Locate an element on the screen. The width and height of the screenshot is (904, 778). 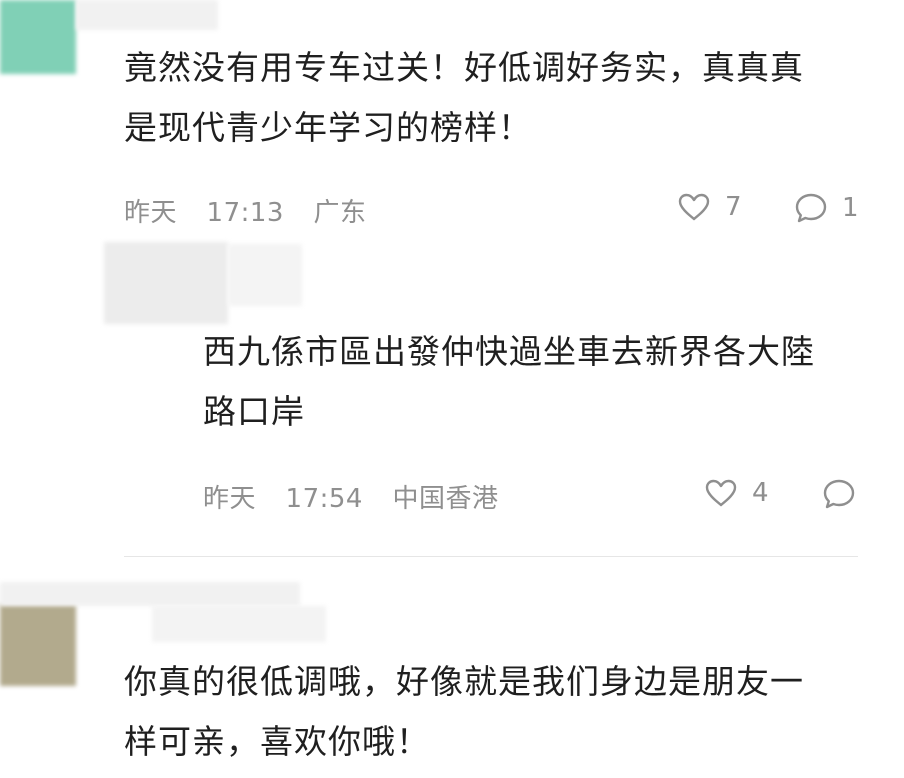
comment-line: 是现代青少年学习的榜样！ is located at coordinates (328, 127).